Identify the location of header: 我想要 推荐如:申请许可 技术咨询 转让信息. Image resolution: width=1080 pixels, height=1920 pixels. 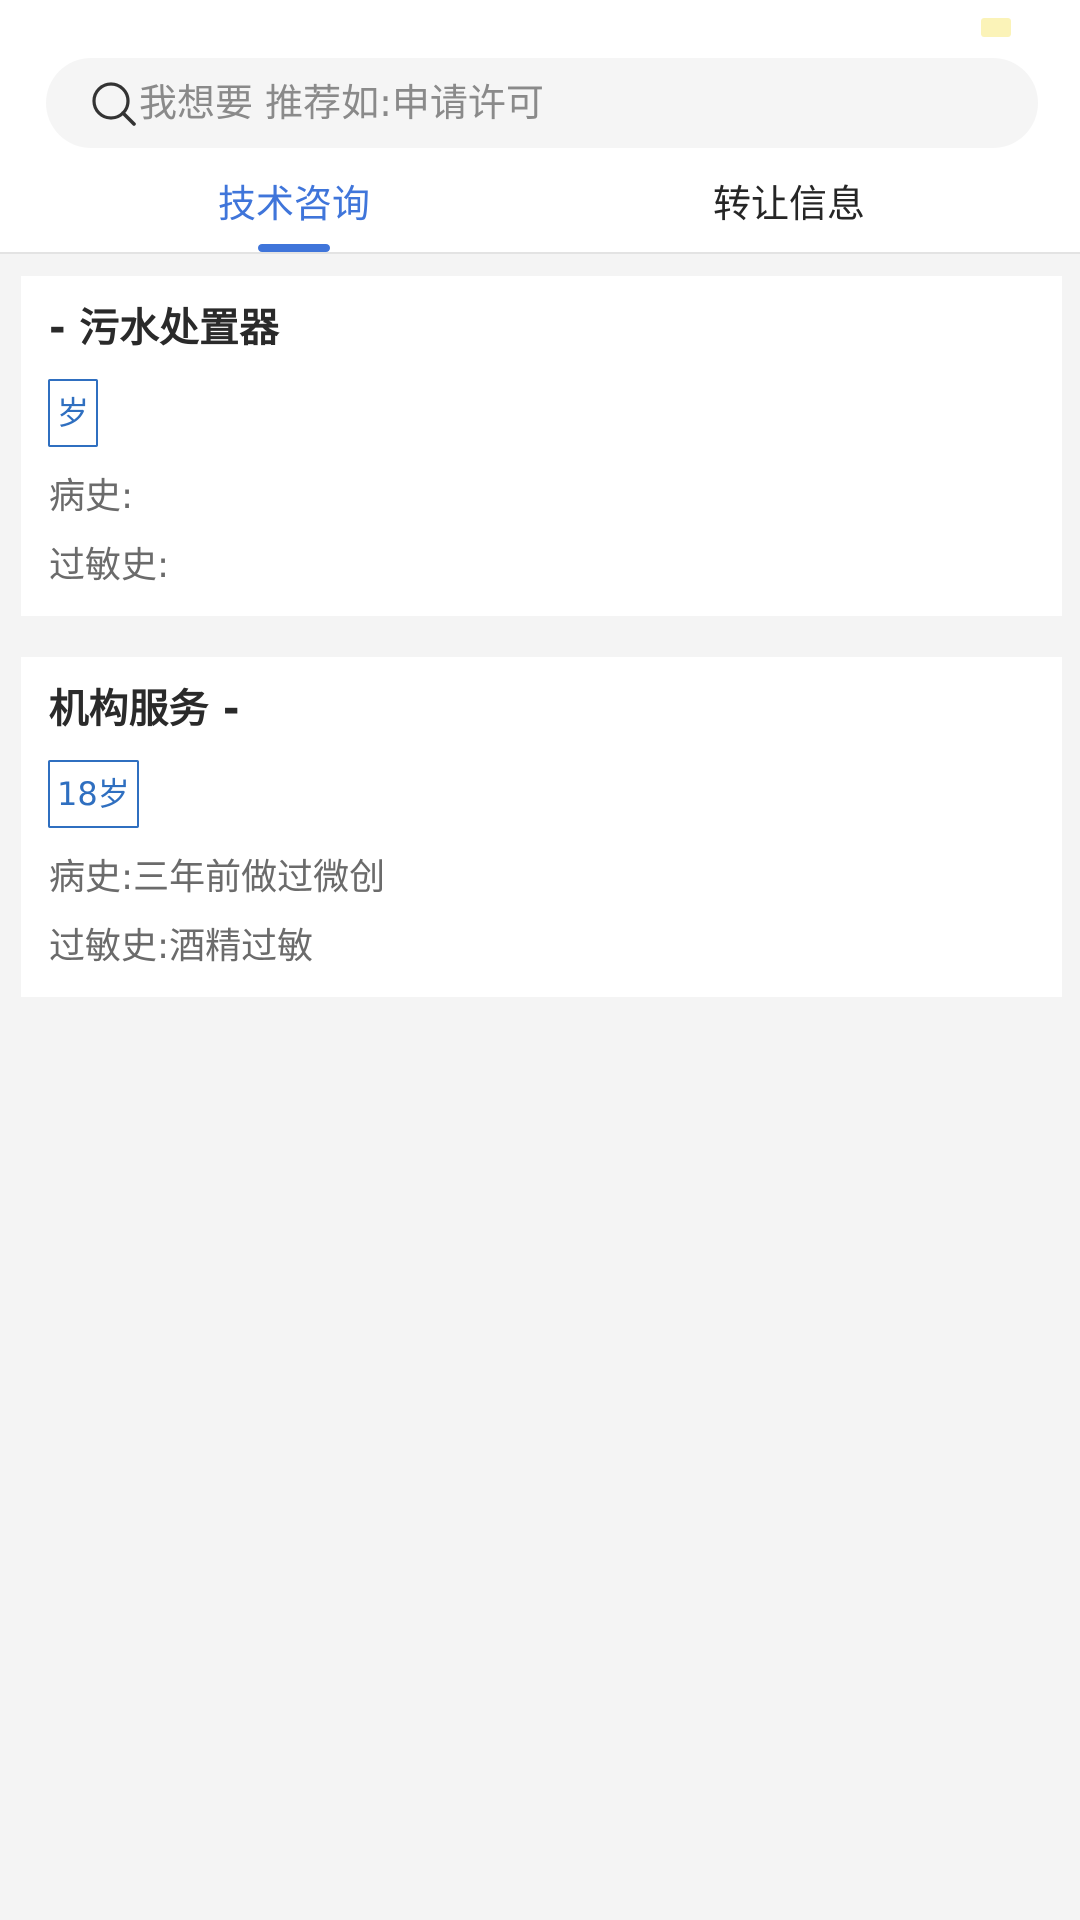
(540, 127).